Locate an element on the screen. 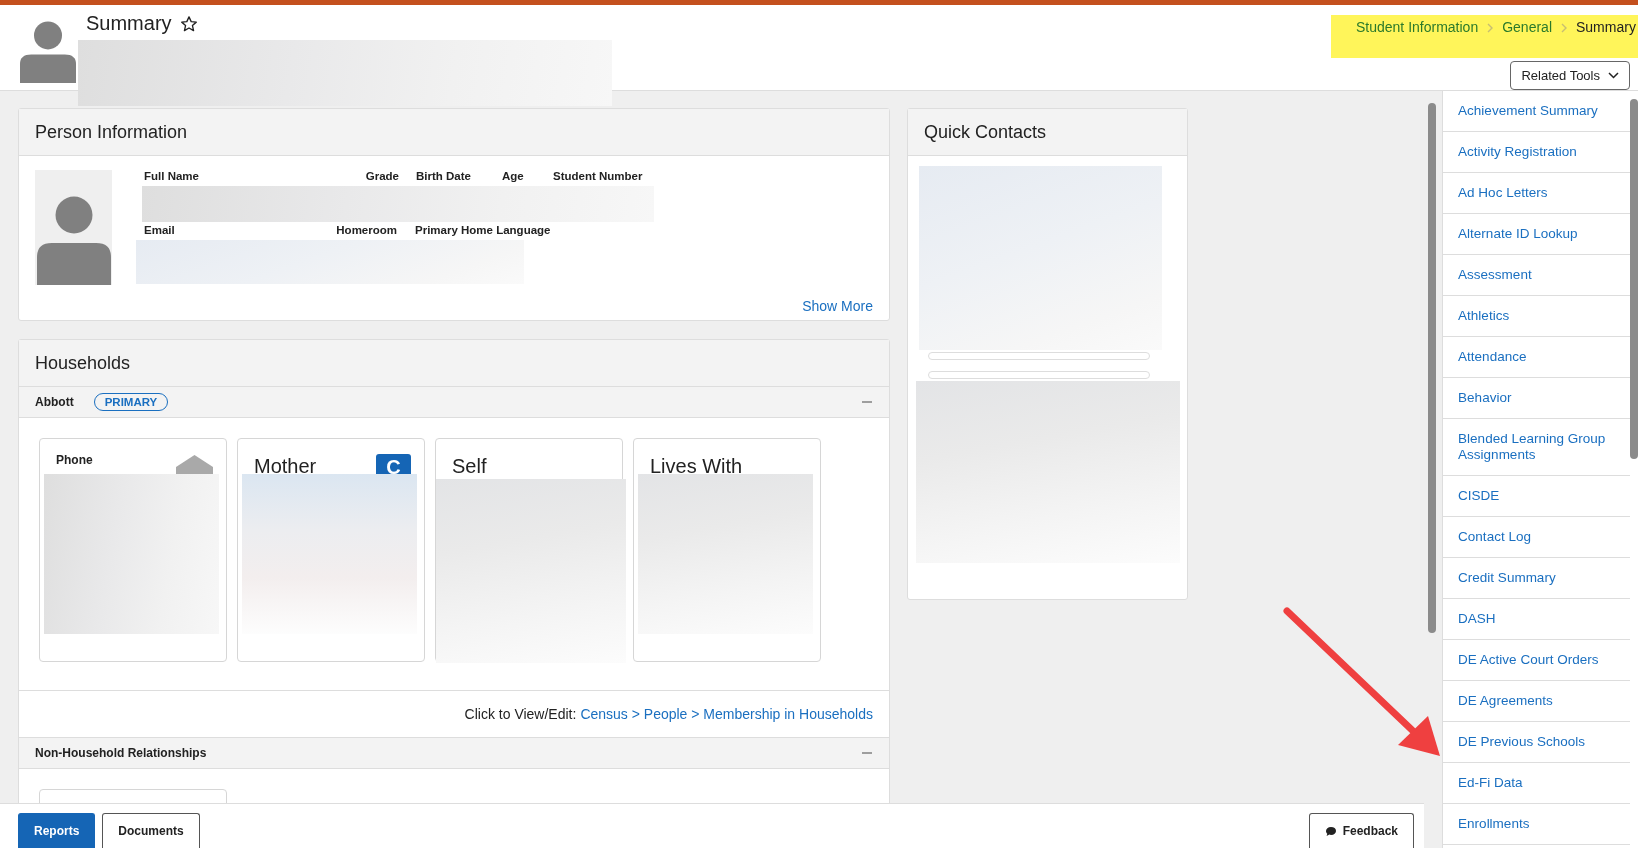 This screenshot has width=1638, height=848. card-title: Person Information is located at coordinates (111, 132).